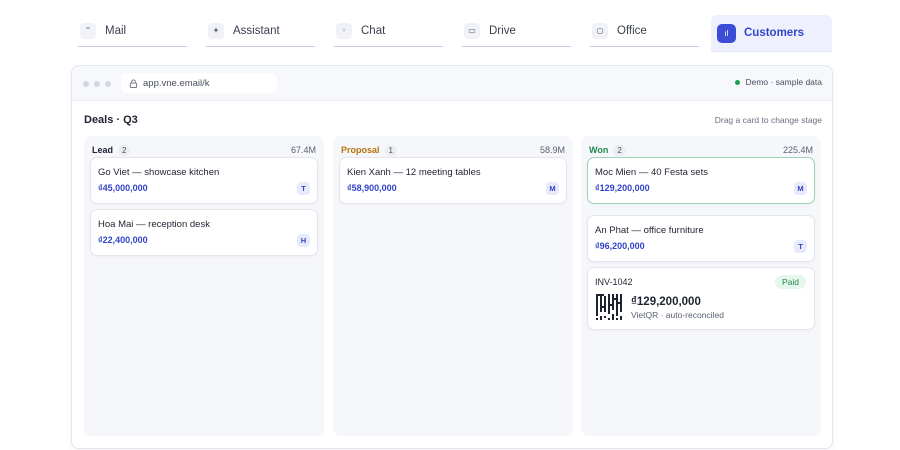 The width and height of the screenshot is (900, 450). Describe the element at coordinates (790, 282) in the screenshot. I see `status-badge: Paid` at that location.